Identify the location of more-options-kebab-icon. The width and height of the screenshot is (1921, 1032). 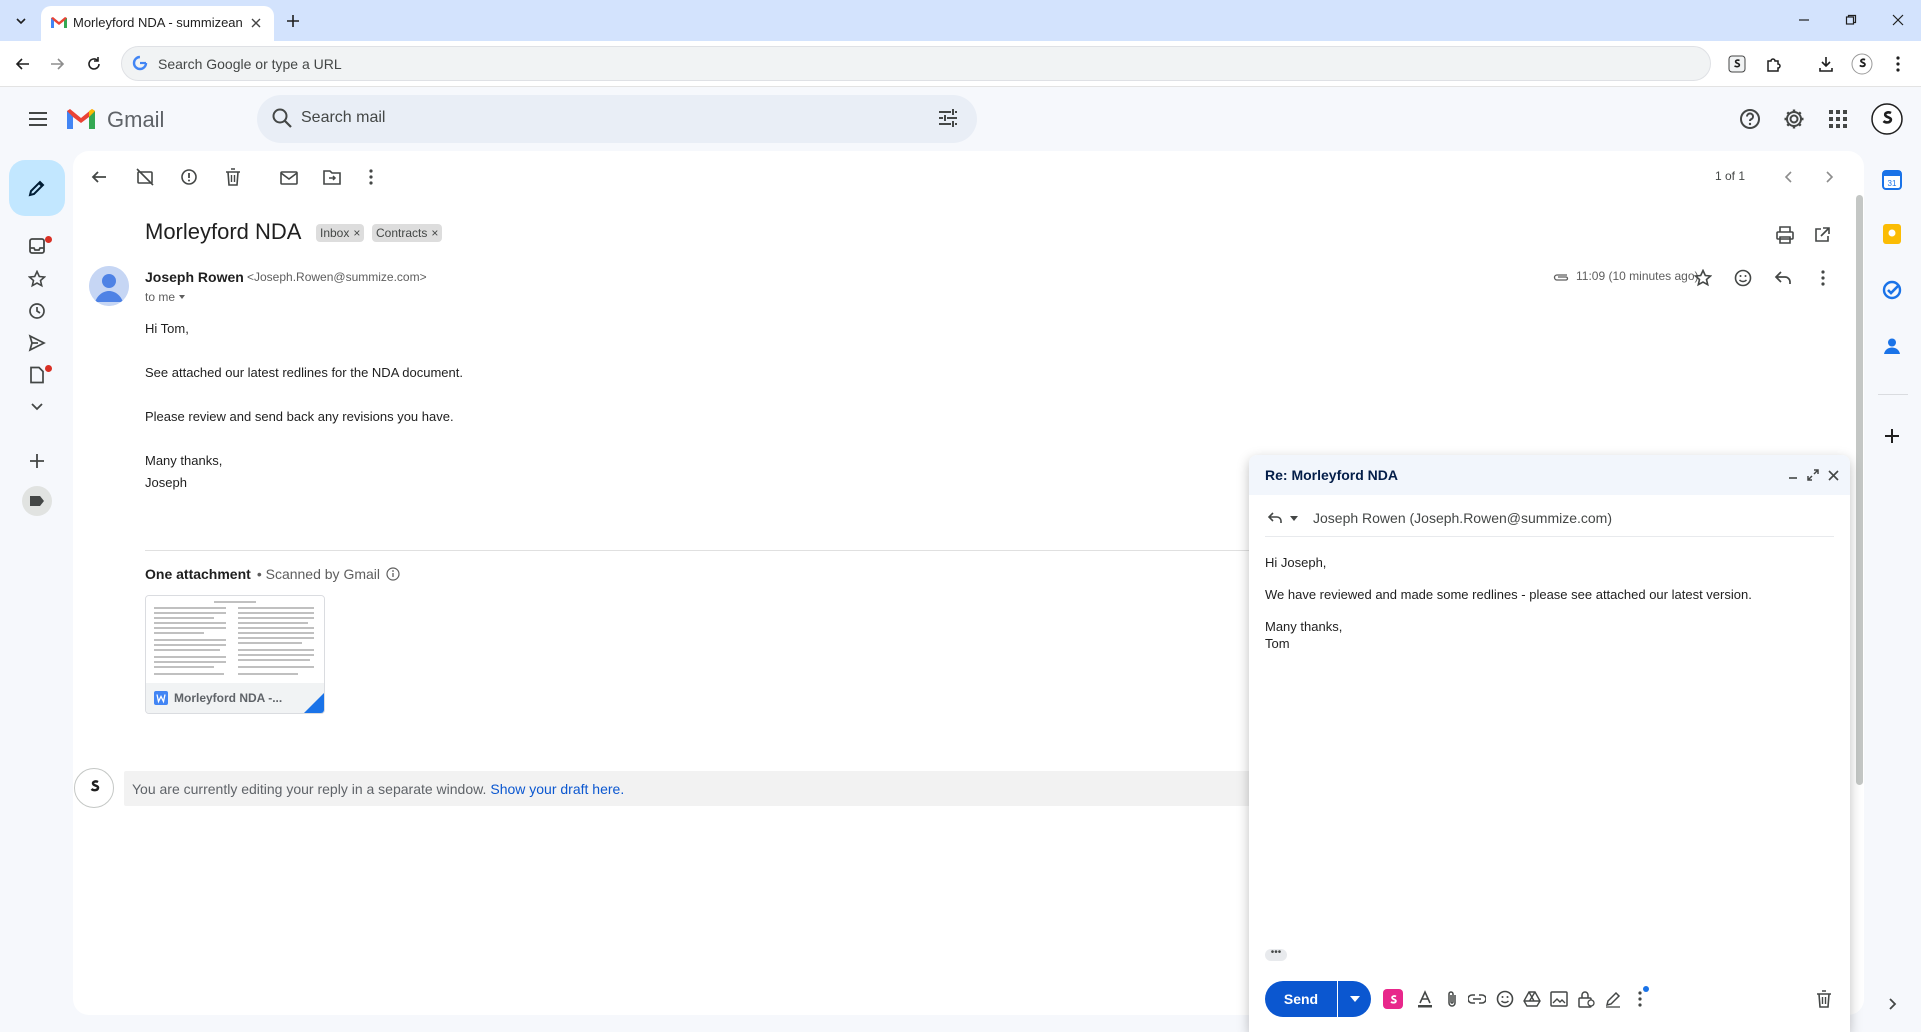
(1640, 999).